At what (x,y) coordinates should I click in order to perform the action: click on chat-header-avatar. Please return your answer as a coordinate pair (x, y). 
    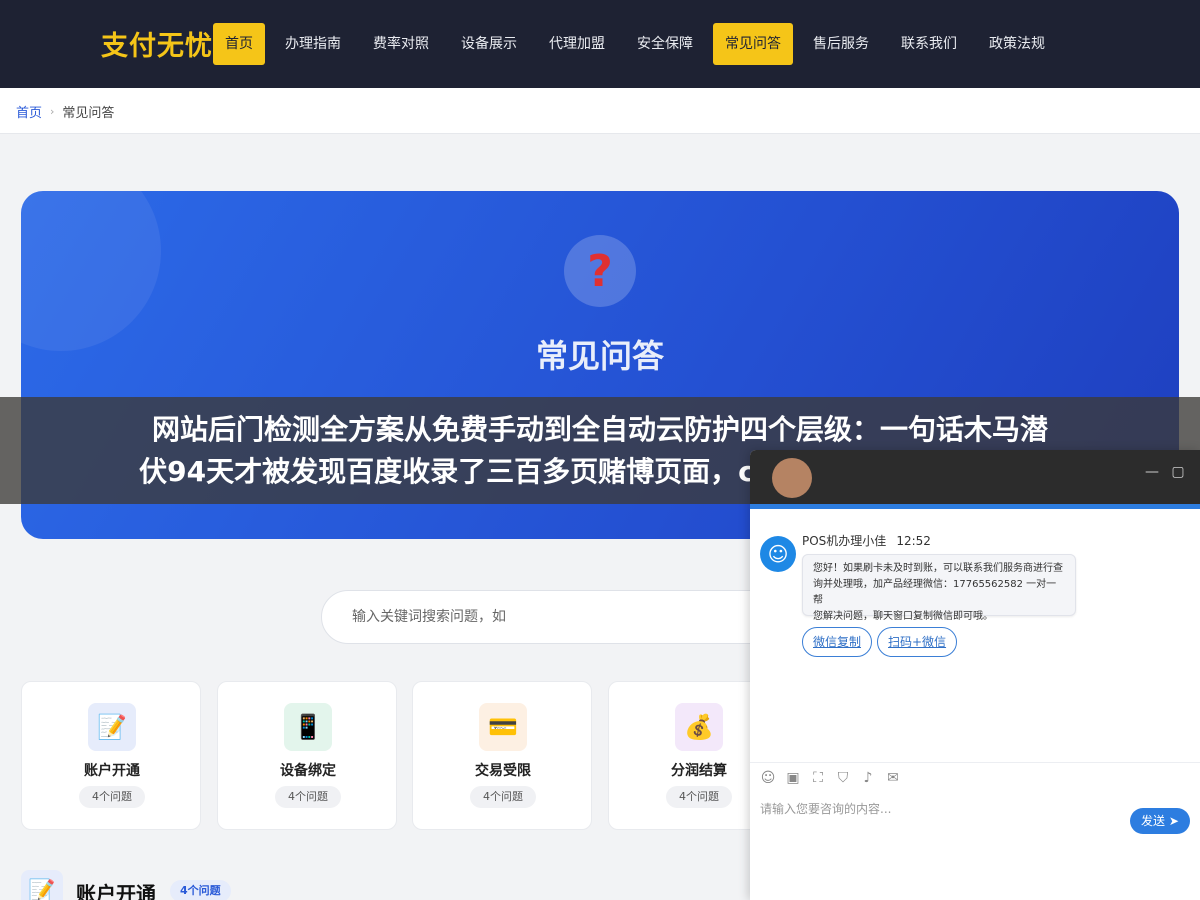
    Looking at the image, I should click on (792, 478).